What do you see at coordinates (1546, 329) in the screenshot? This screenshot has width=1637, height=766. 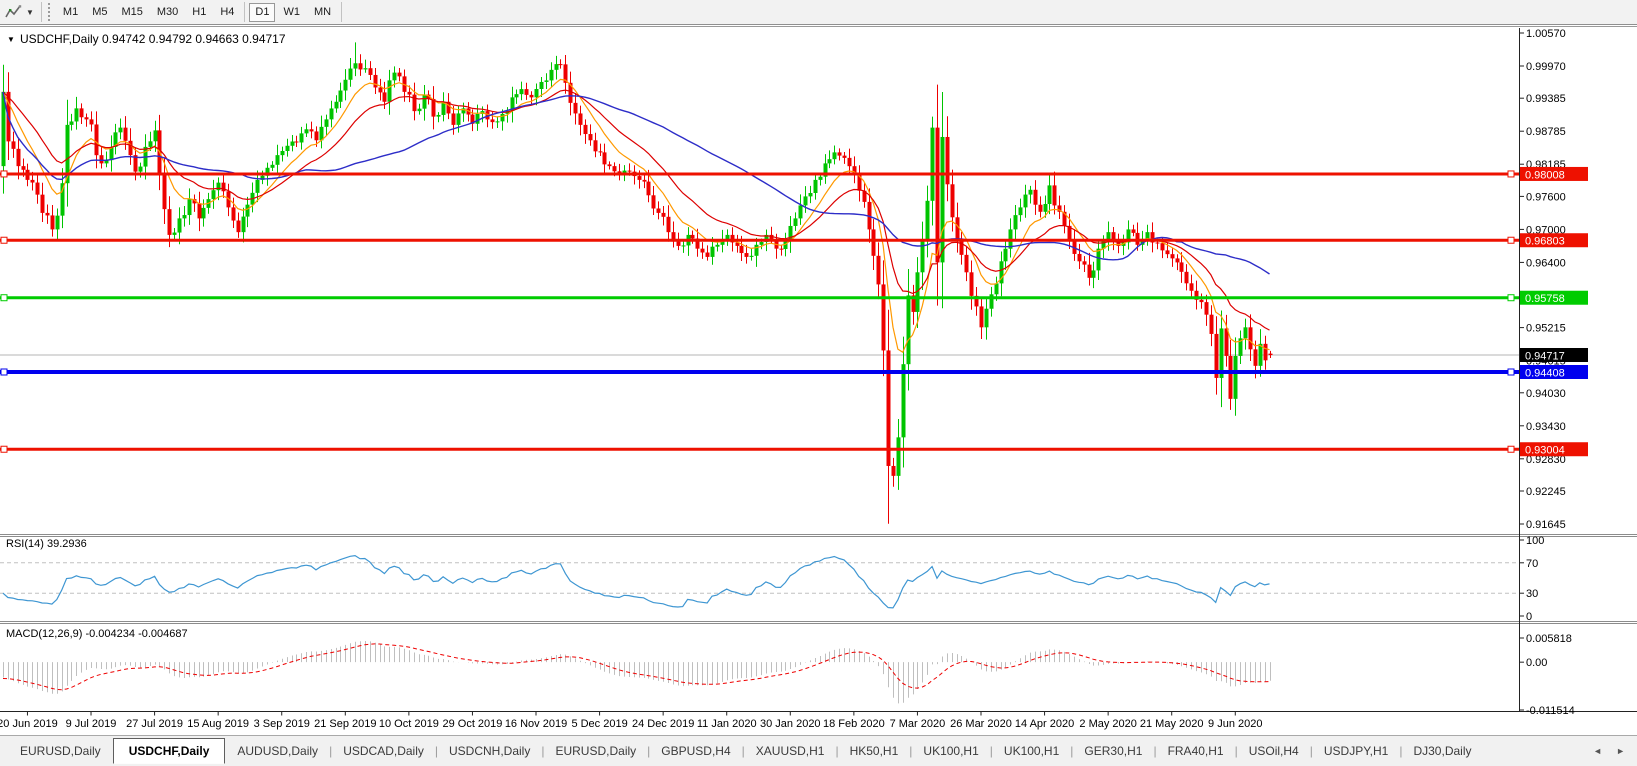 I see `svg-text: 0.95215` at bounding box center [1546, 329].